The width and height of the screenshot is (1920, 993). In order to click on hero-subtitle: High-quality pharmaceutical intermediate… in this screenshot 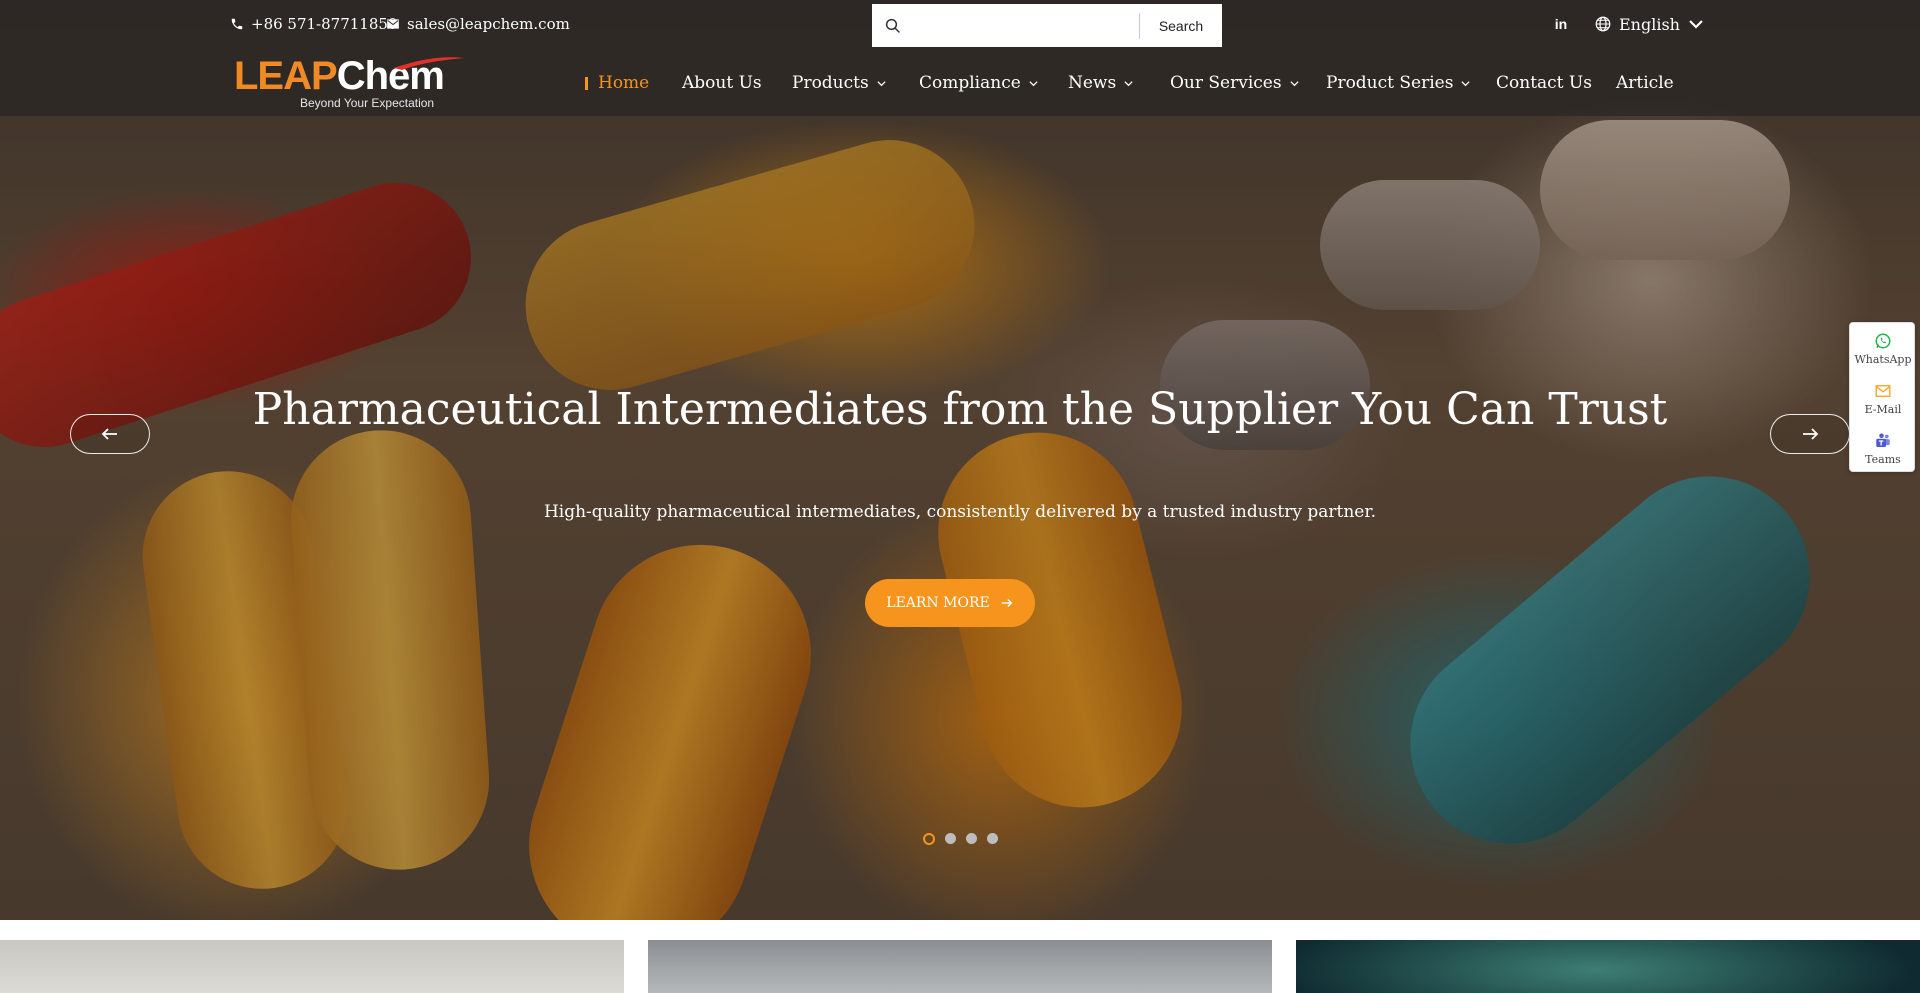, I will do `click(960, 512)`.